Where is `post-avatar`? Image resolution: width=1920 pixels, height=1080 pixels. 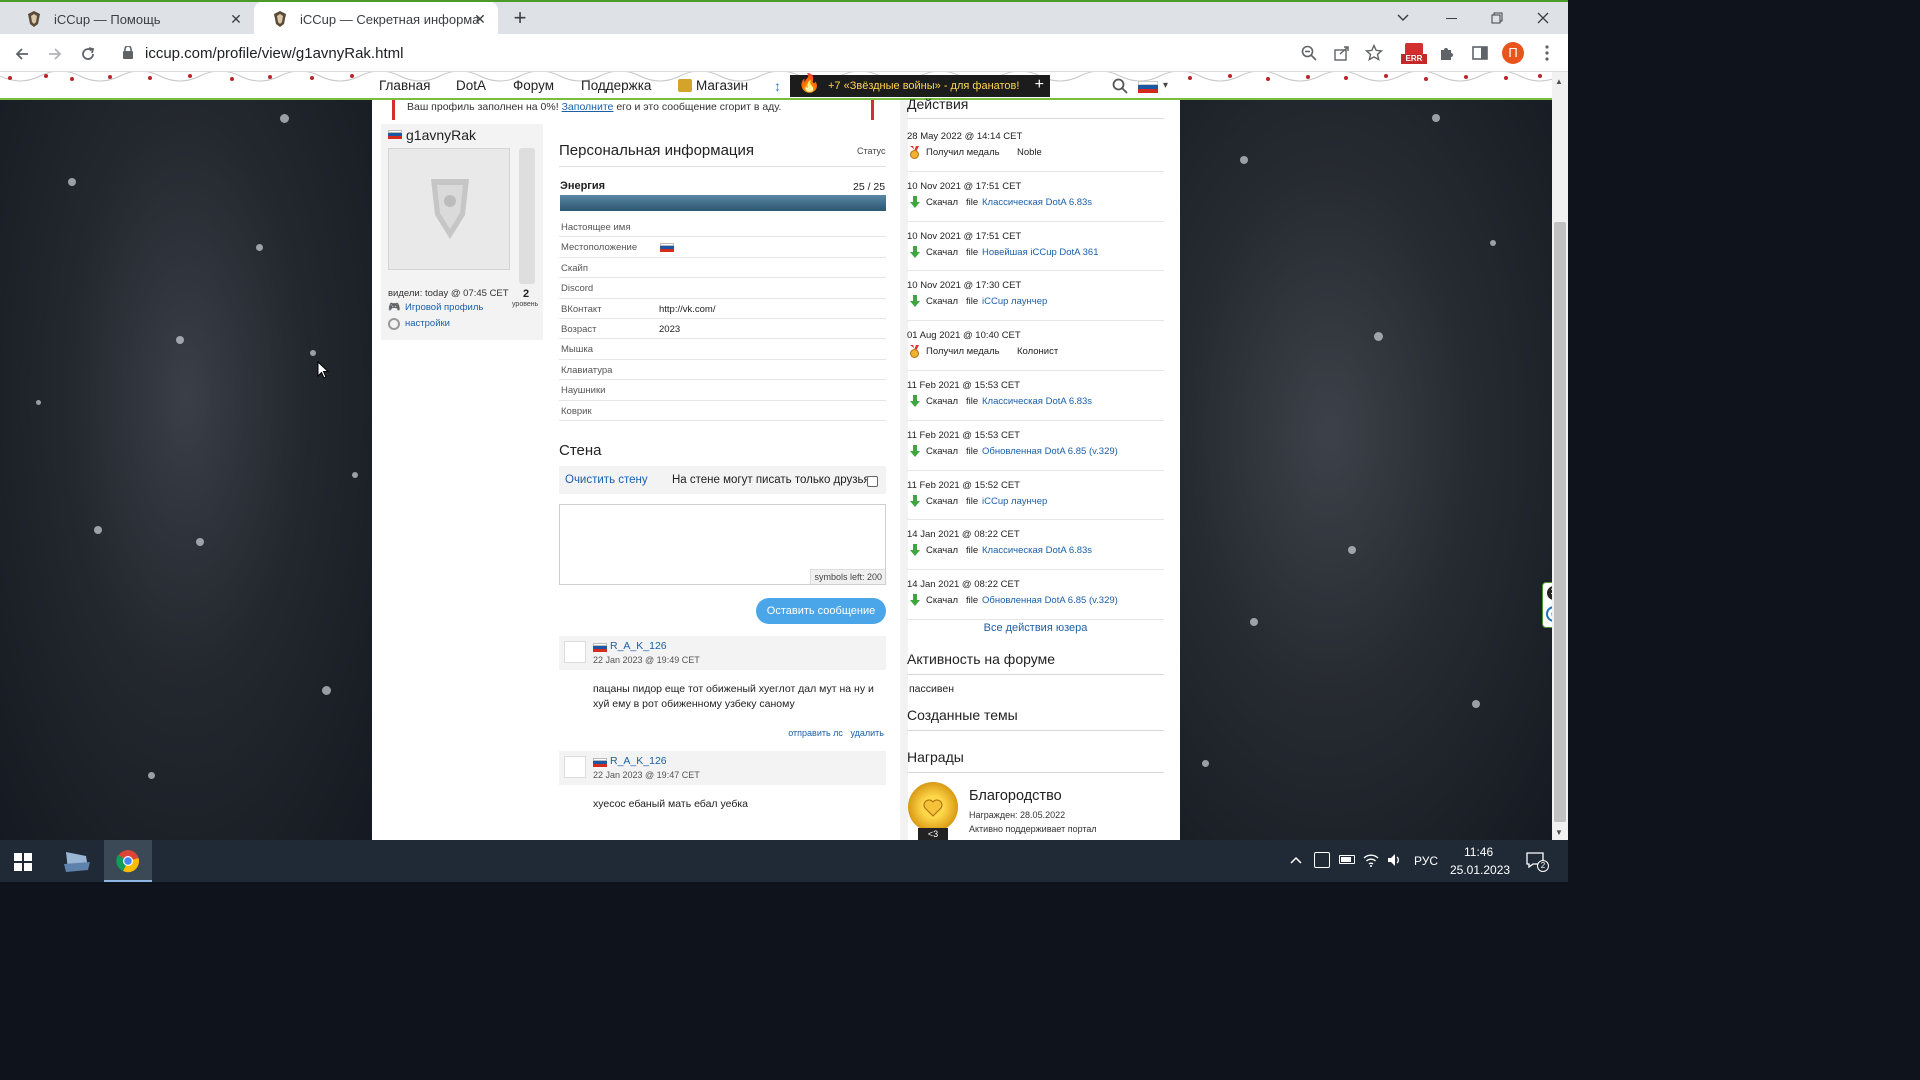
post-avatar is located at coordinates (575, 767).